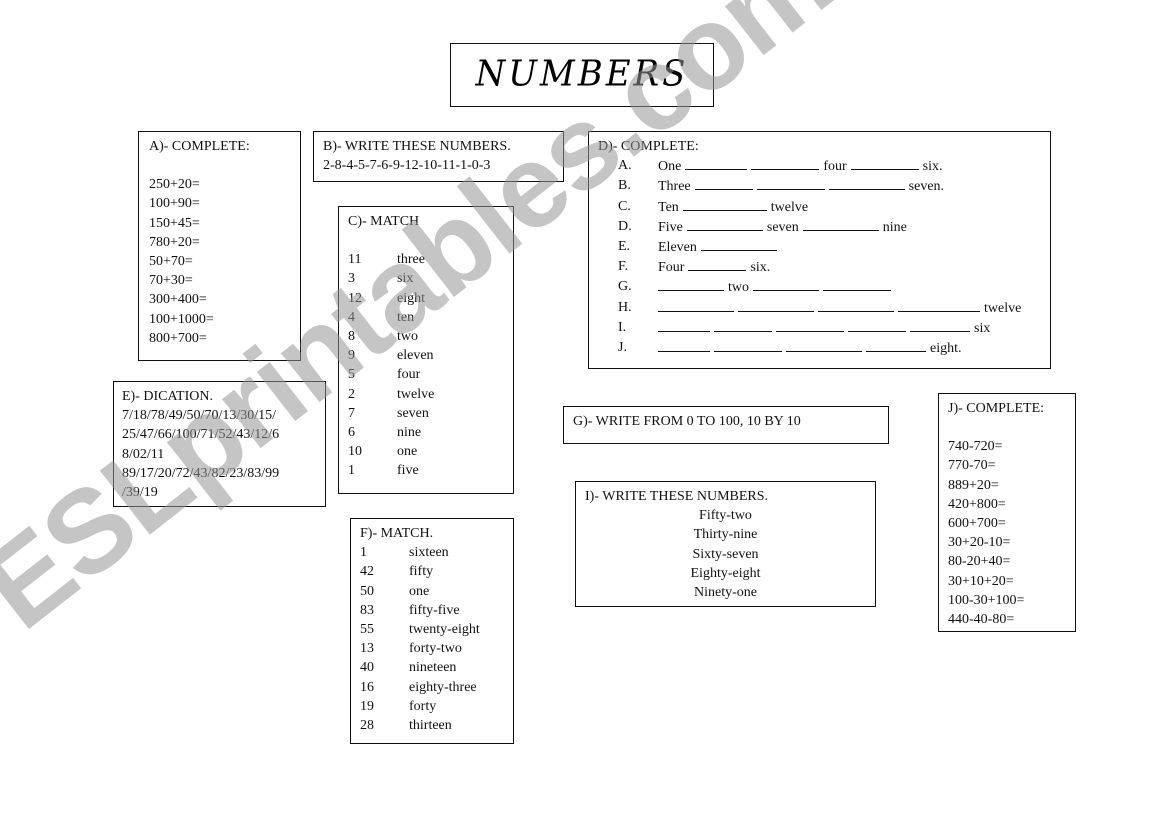 The width and height of the screenshot is (1169, 821). I want to click on match-word: eighty-three, so click(443, 687).